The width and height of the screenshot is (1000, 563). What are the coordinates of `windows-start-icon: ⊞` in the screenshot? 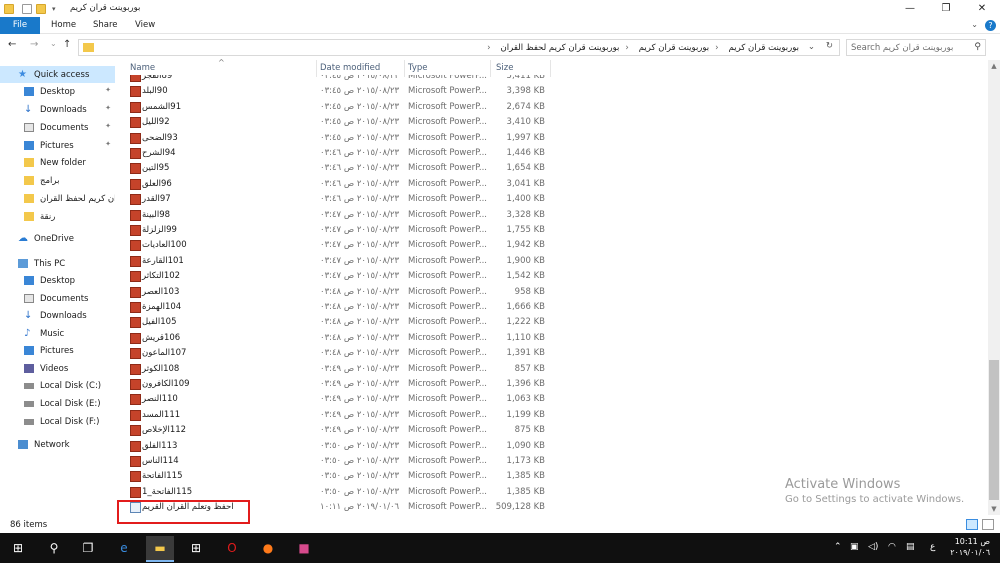 It's located at (18, 548).